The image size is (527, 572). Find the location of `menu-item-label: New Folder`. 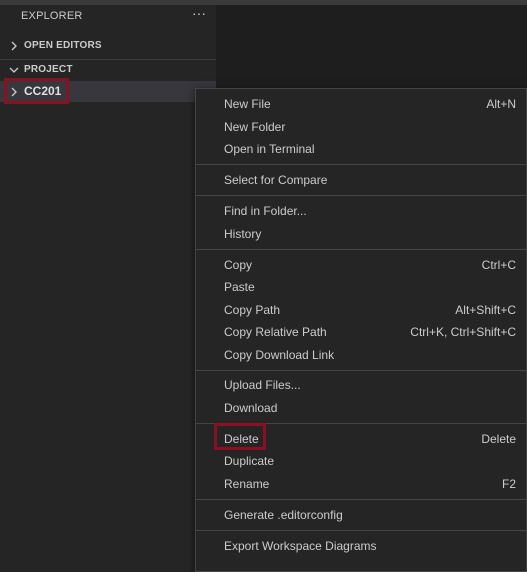

menu-item-label: New Folder is located at coordinates (255, 127).